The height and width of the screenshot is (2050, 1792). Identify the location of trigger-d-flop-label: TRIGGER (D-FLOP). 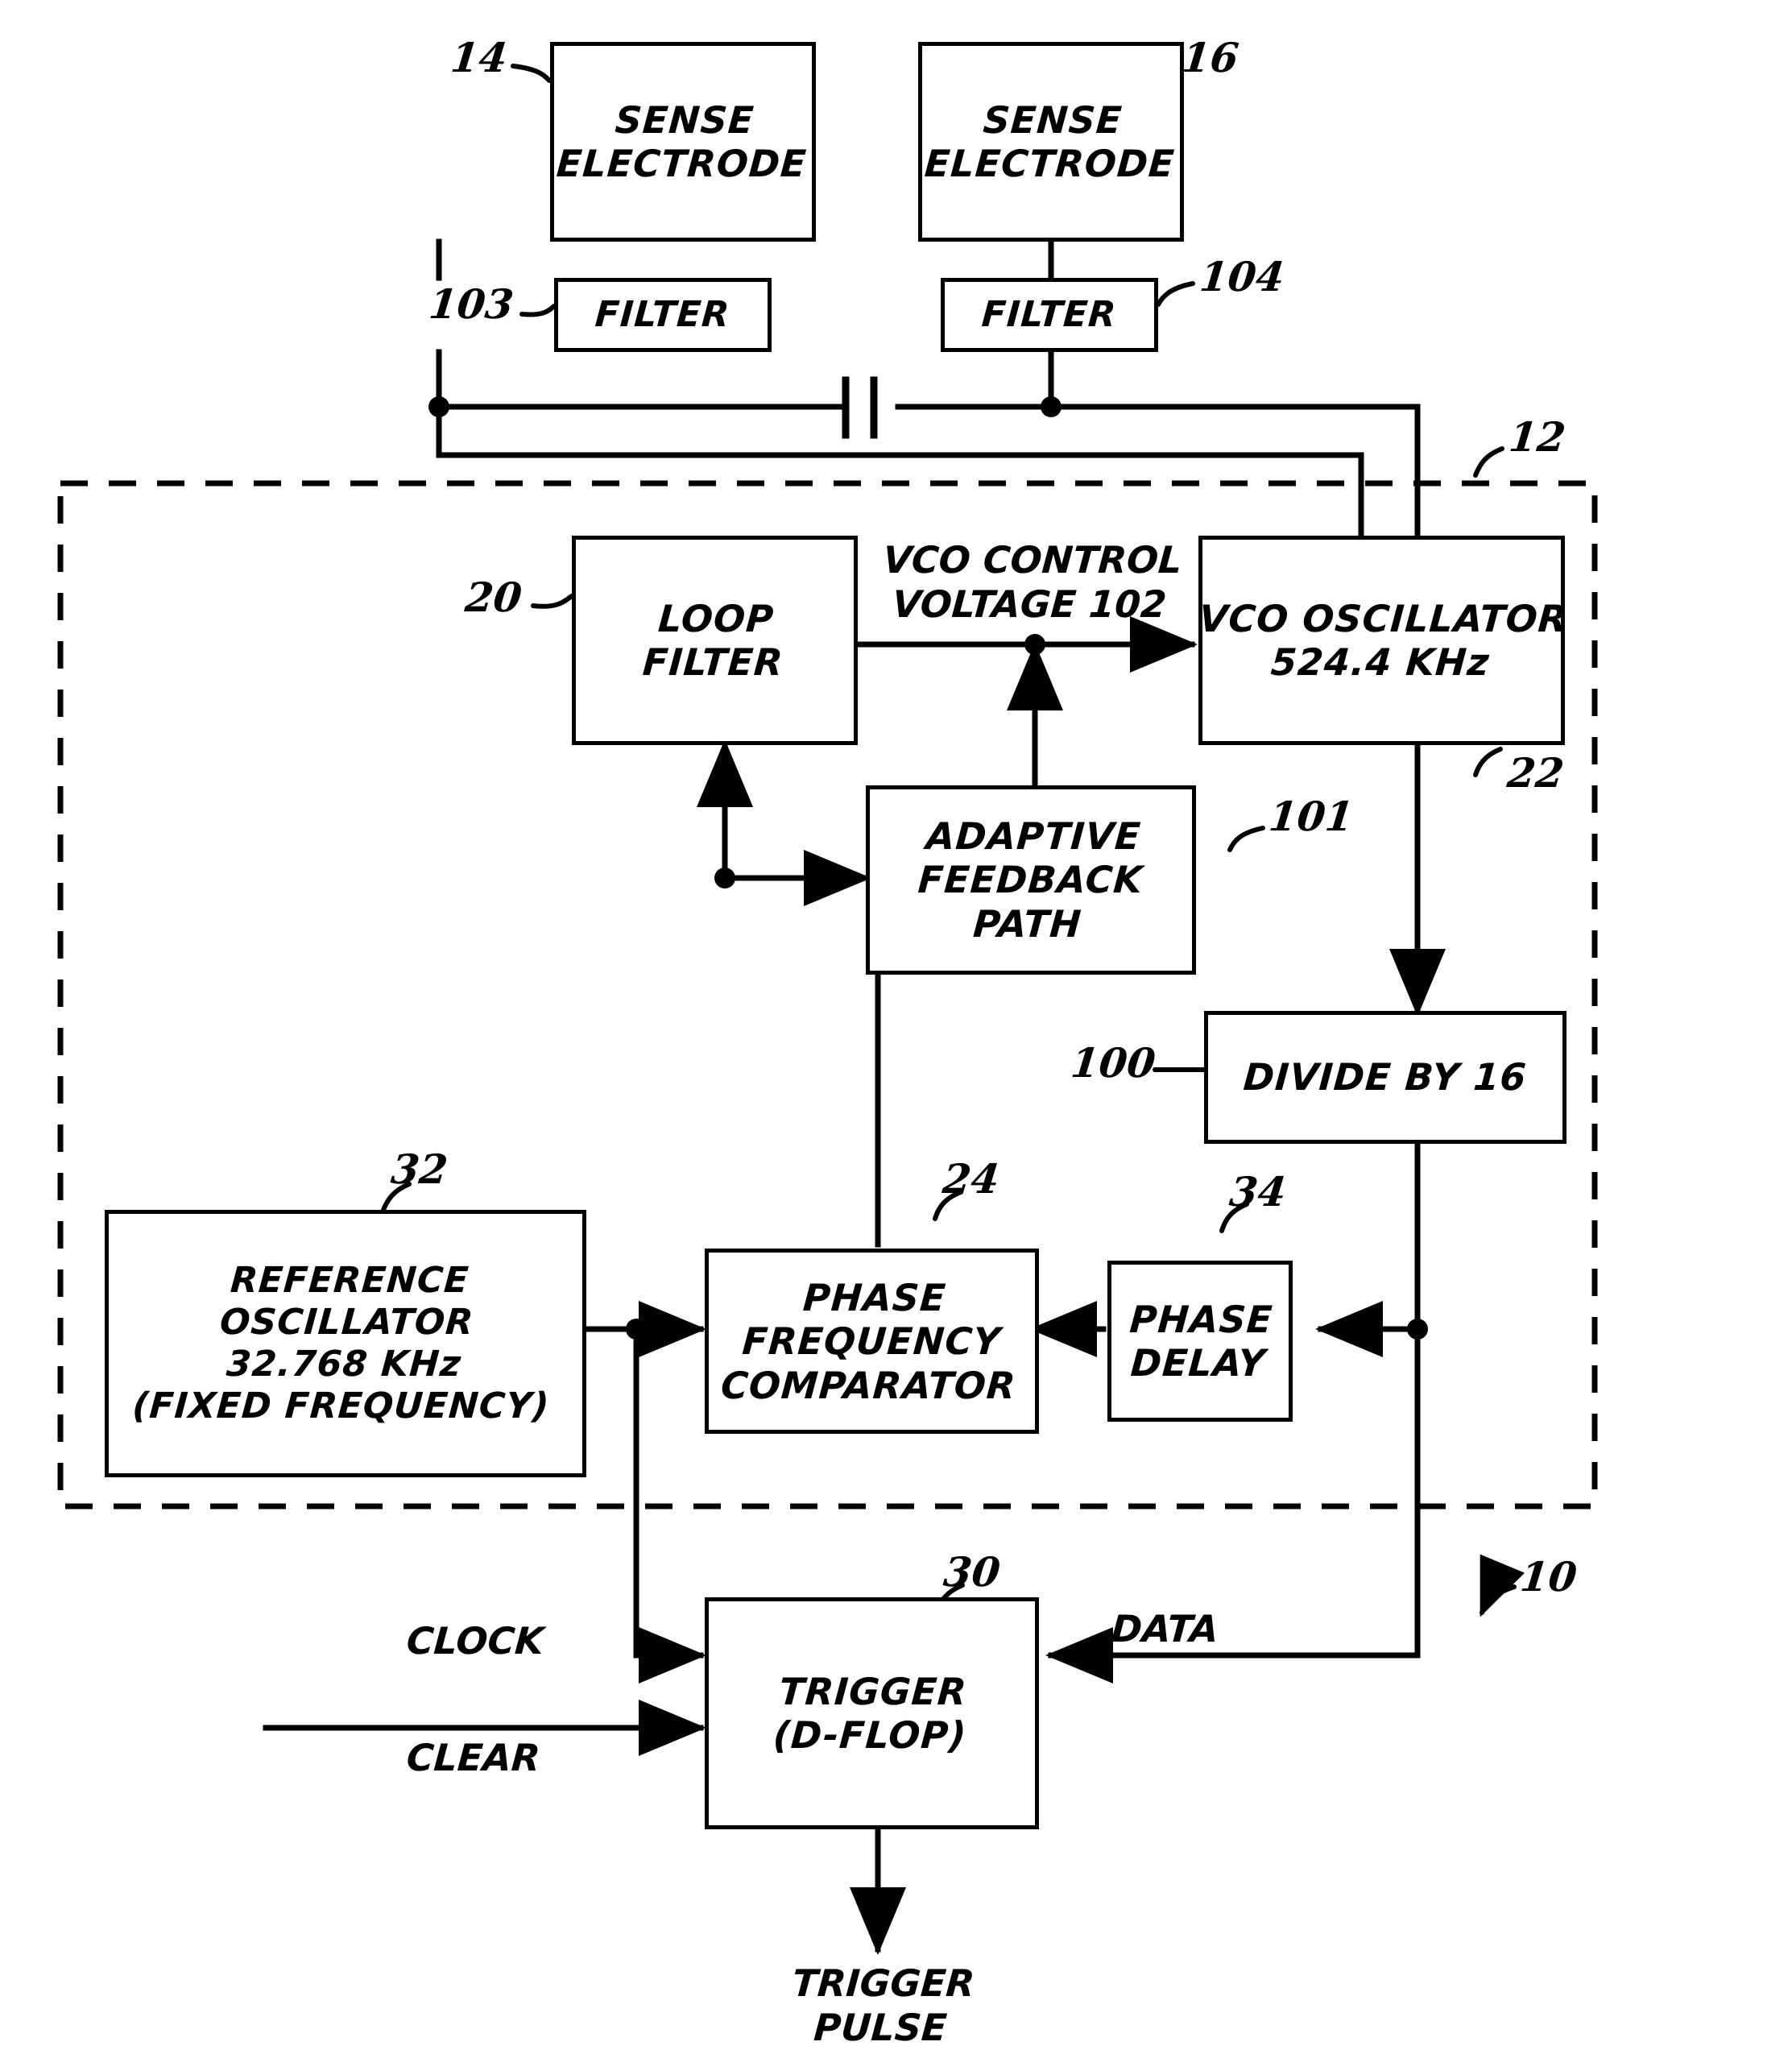
(870, 1713).